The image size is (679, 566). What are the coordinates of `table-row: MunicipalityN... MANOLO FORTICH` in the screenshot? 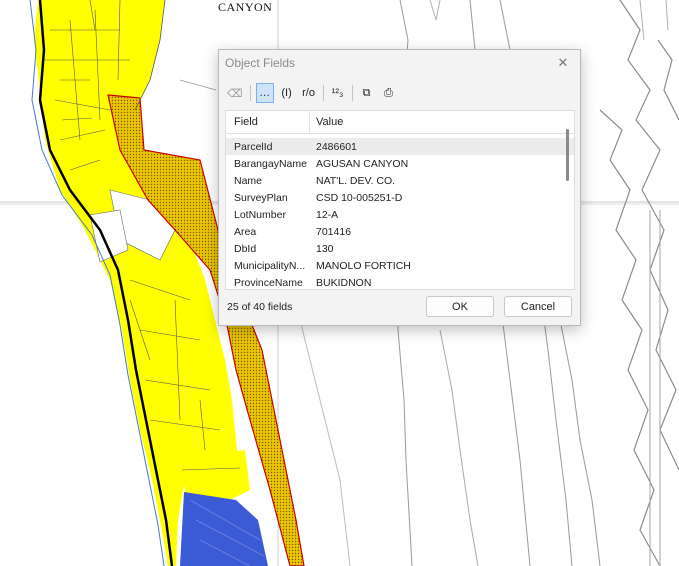 It's located at (400, 265).